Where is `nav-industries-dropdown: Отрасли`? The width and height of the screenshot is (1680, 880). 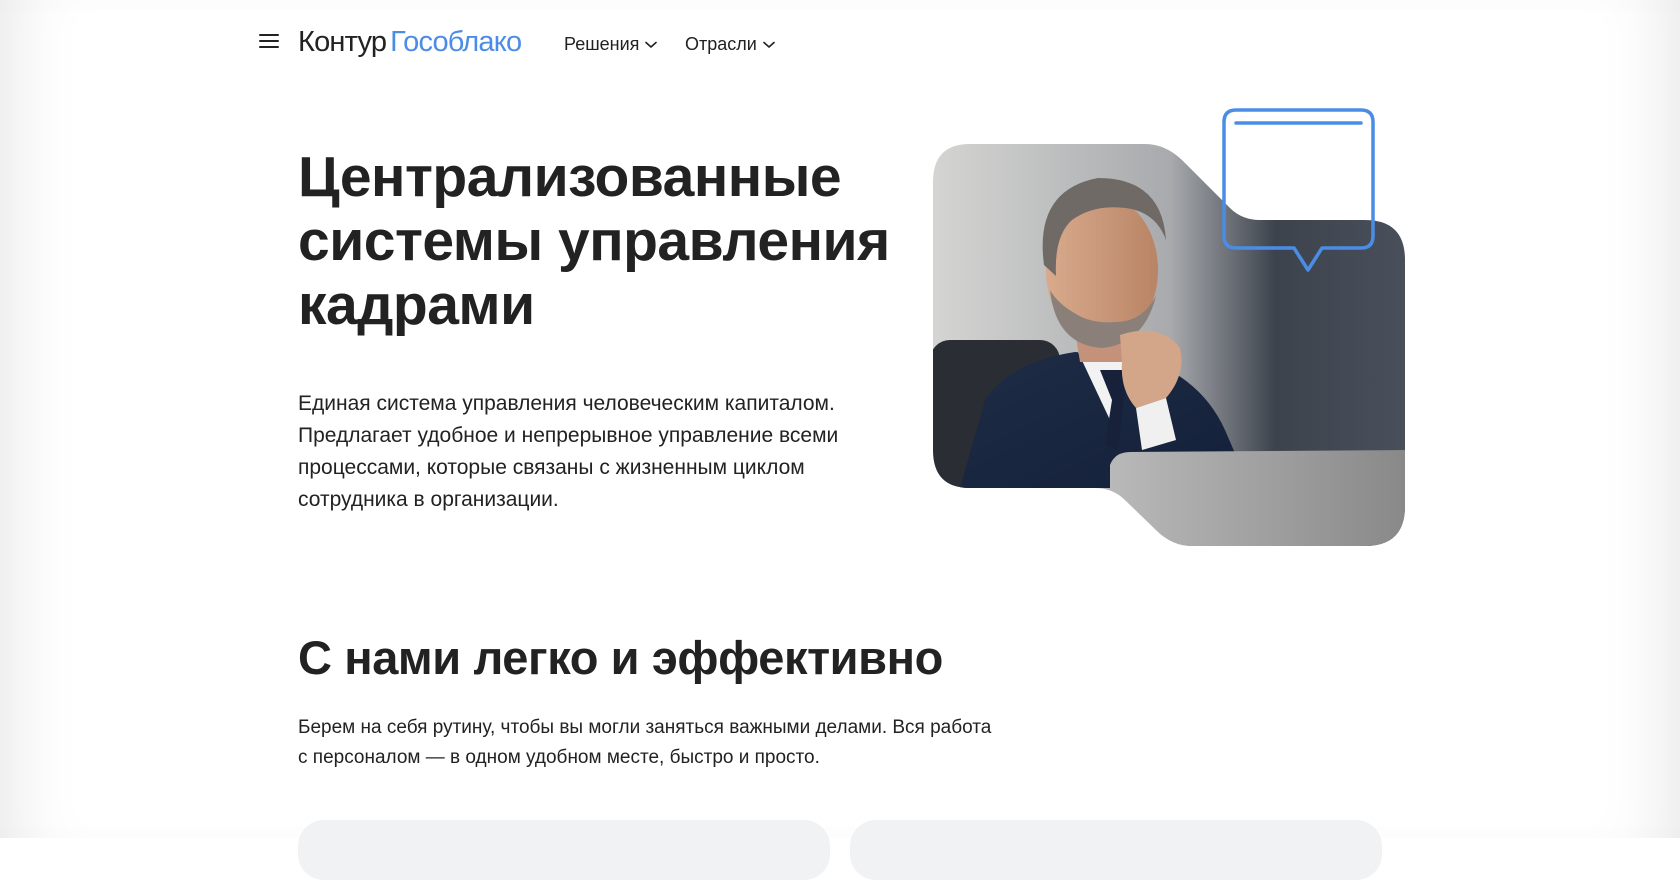
nav-industries-dropdown: Отрасли is located at coordinates (730, 44).